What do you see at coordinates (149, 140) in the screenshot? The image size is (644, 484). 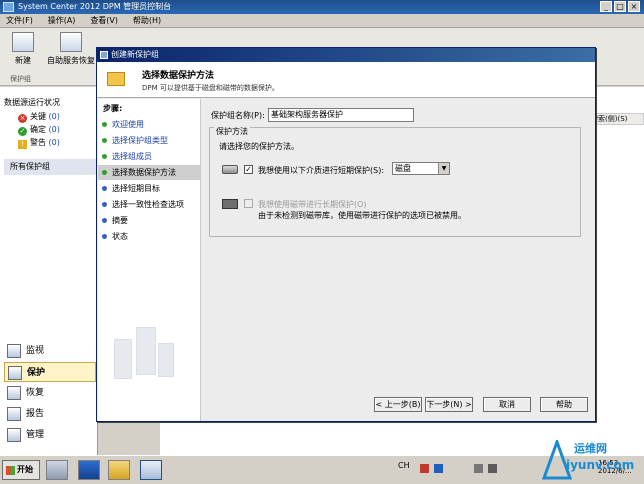 I see `step-group-type: 选择保护组类型` at bounding box center [149, 140].